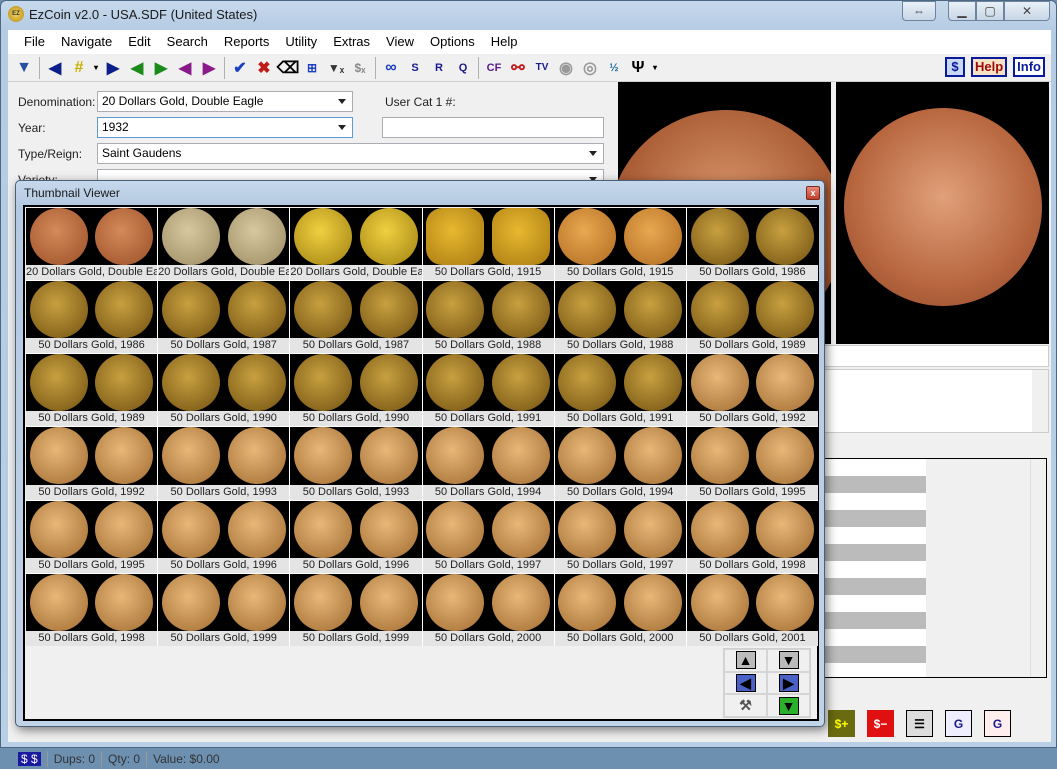  Describe the element at coordinates (400, 42) in the screenshot. I see `menu-view: View` at that location.